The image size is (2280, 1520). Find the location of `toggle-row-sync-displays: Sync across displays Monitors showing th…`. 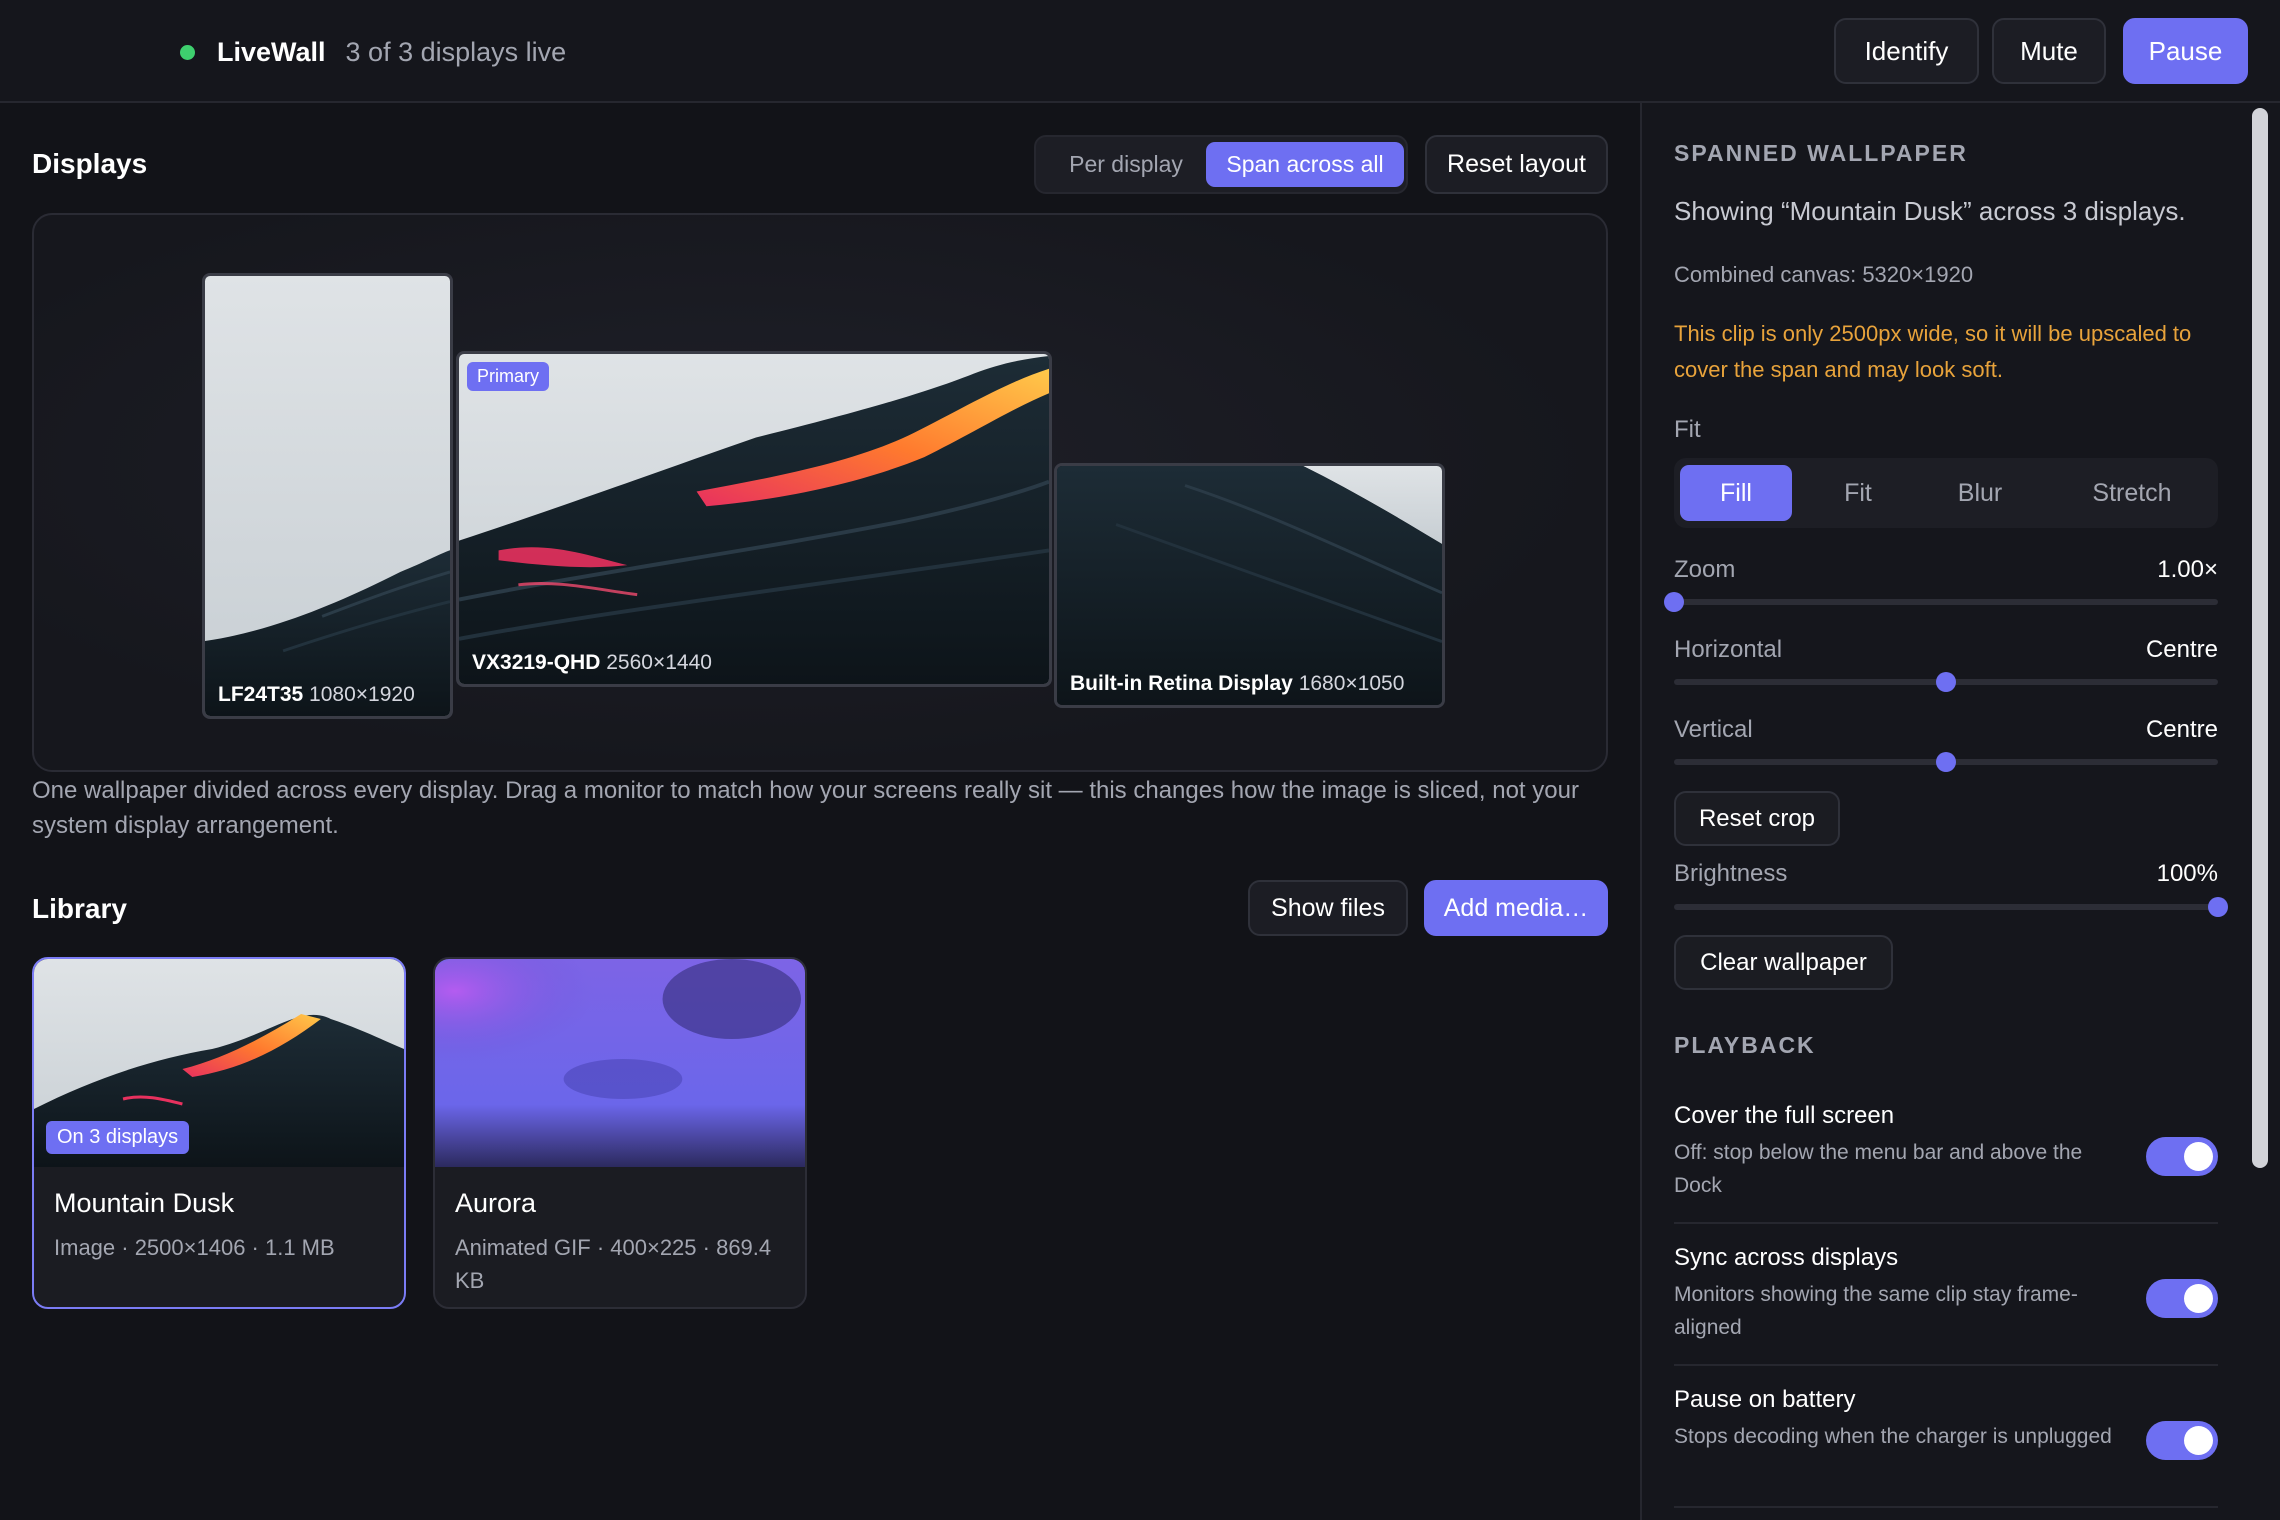

toggle-row-sync-displays: Sync across displays Monitors showing th… is located at coordinates (1946, 1294).